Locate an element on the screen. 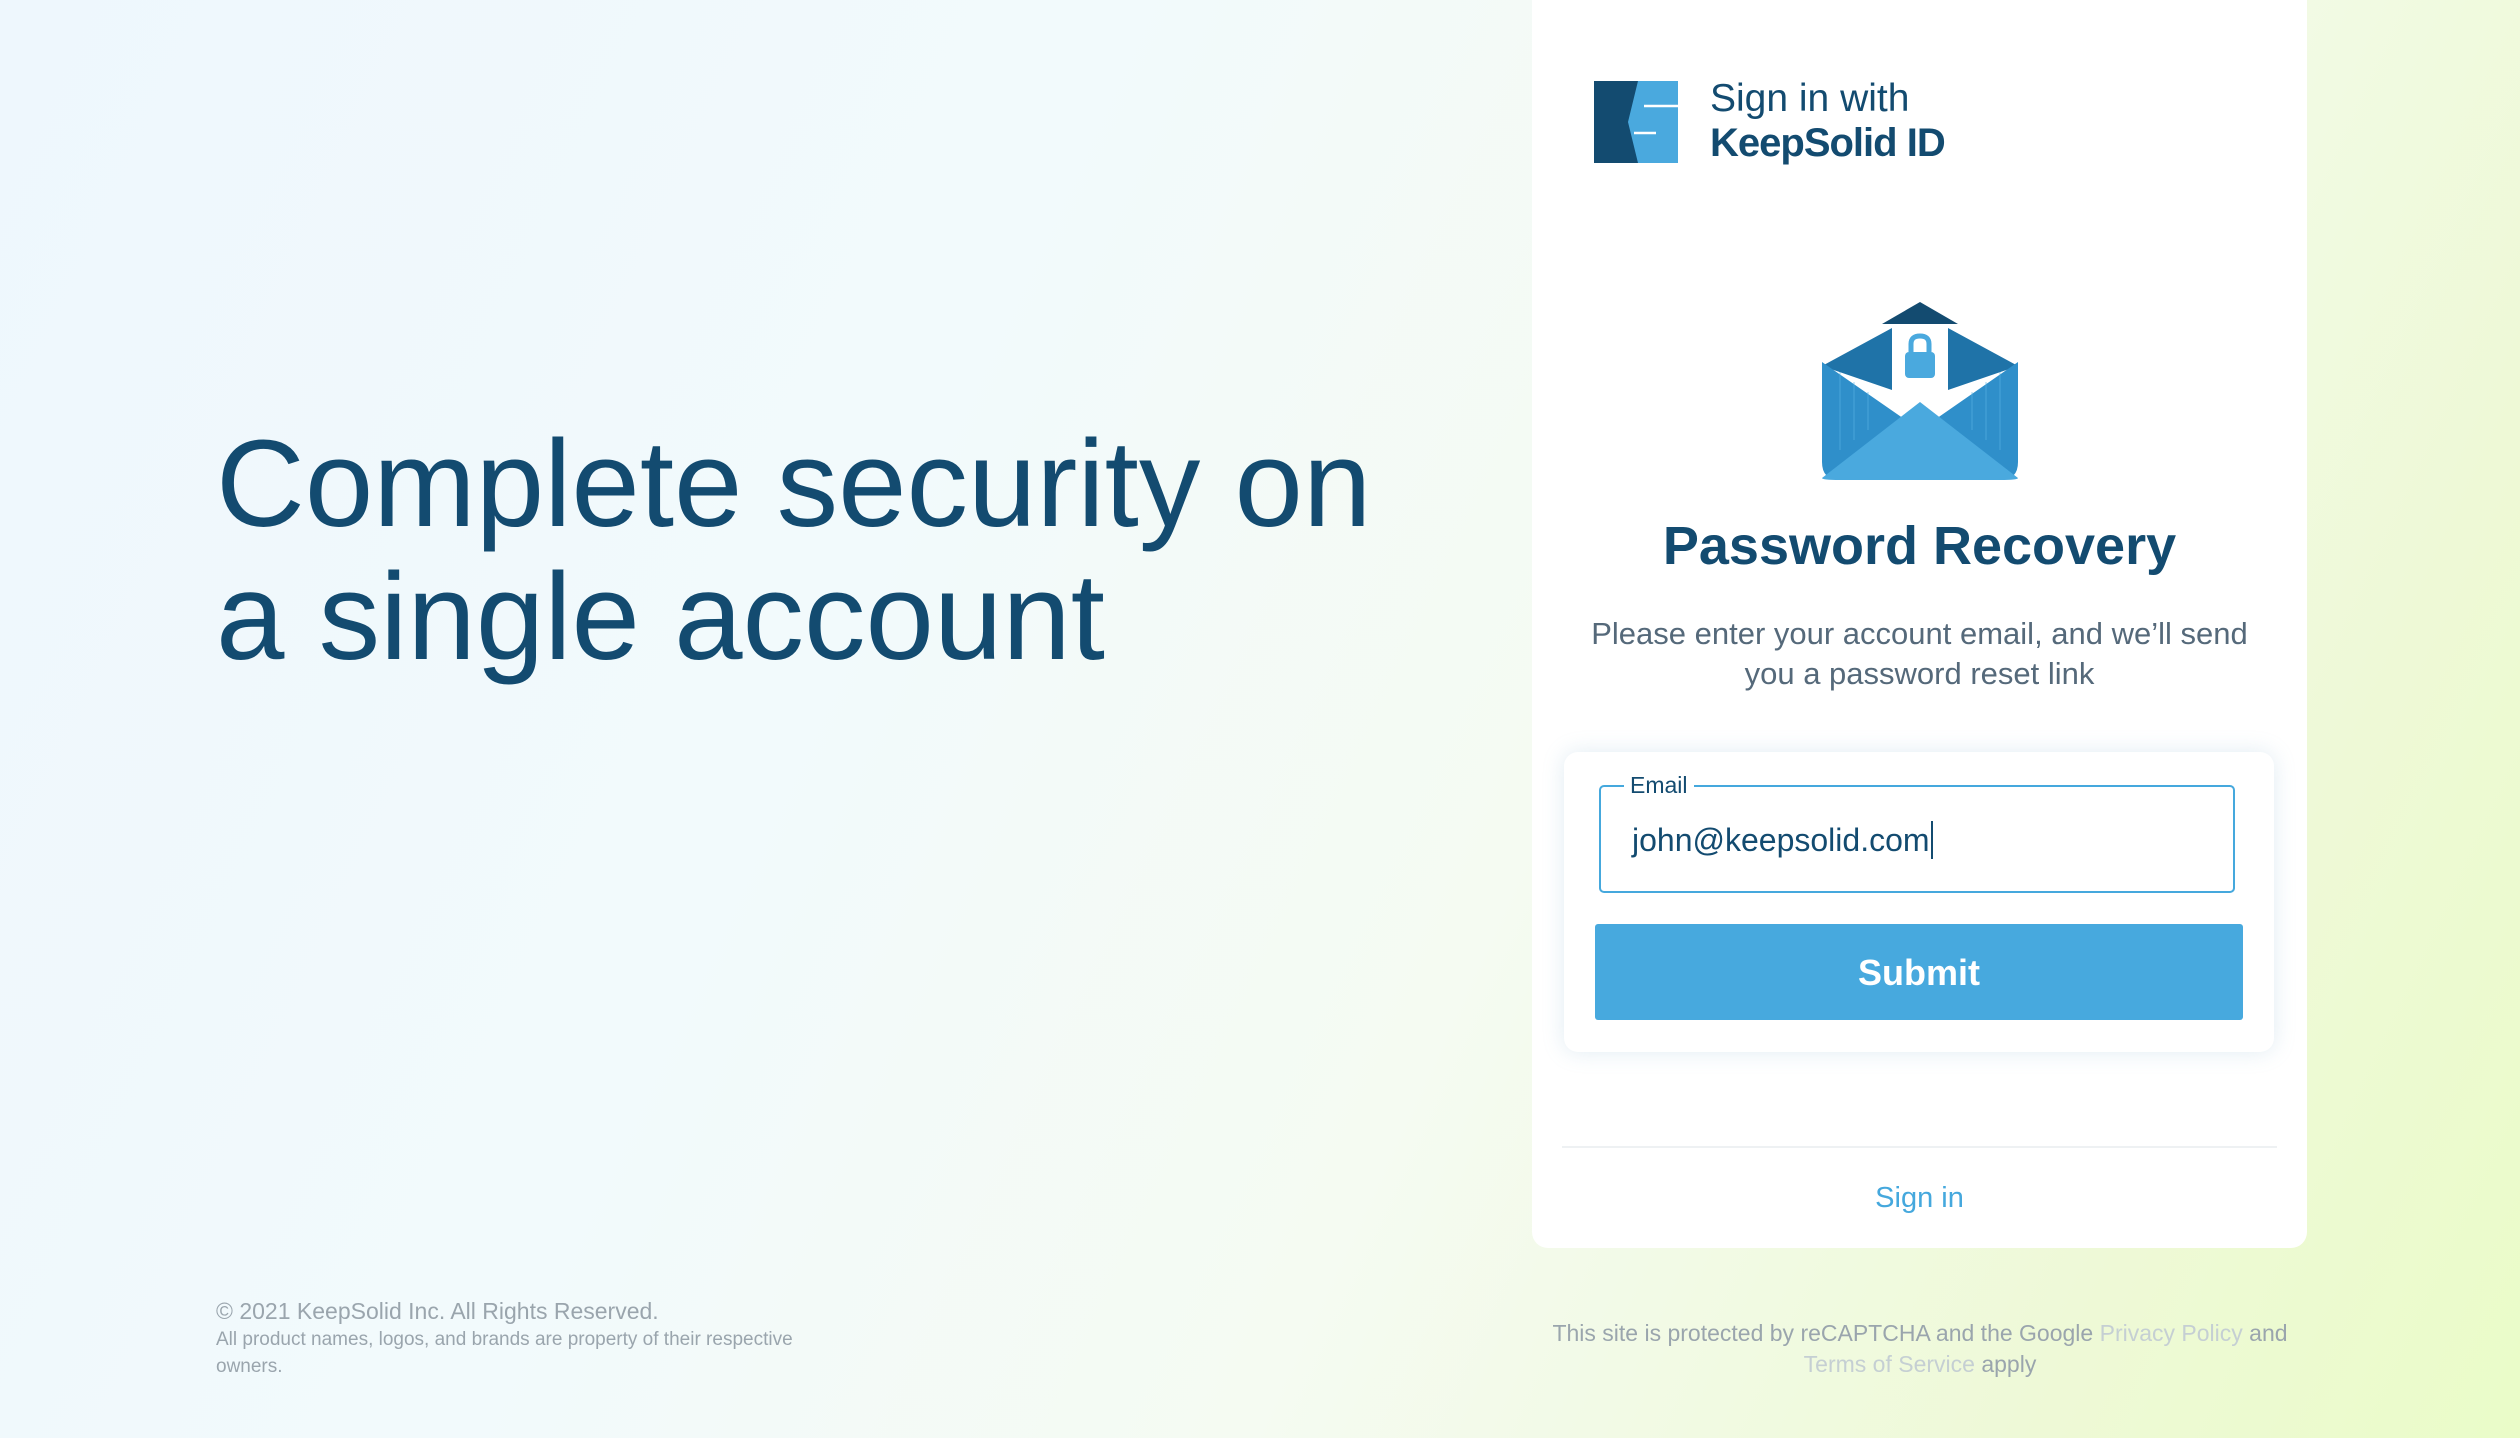 Image resolution: width=2520 pixels, height=1438 pixels. brand-name: KeepSolid ID is located at coordinates (1828, 143).